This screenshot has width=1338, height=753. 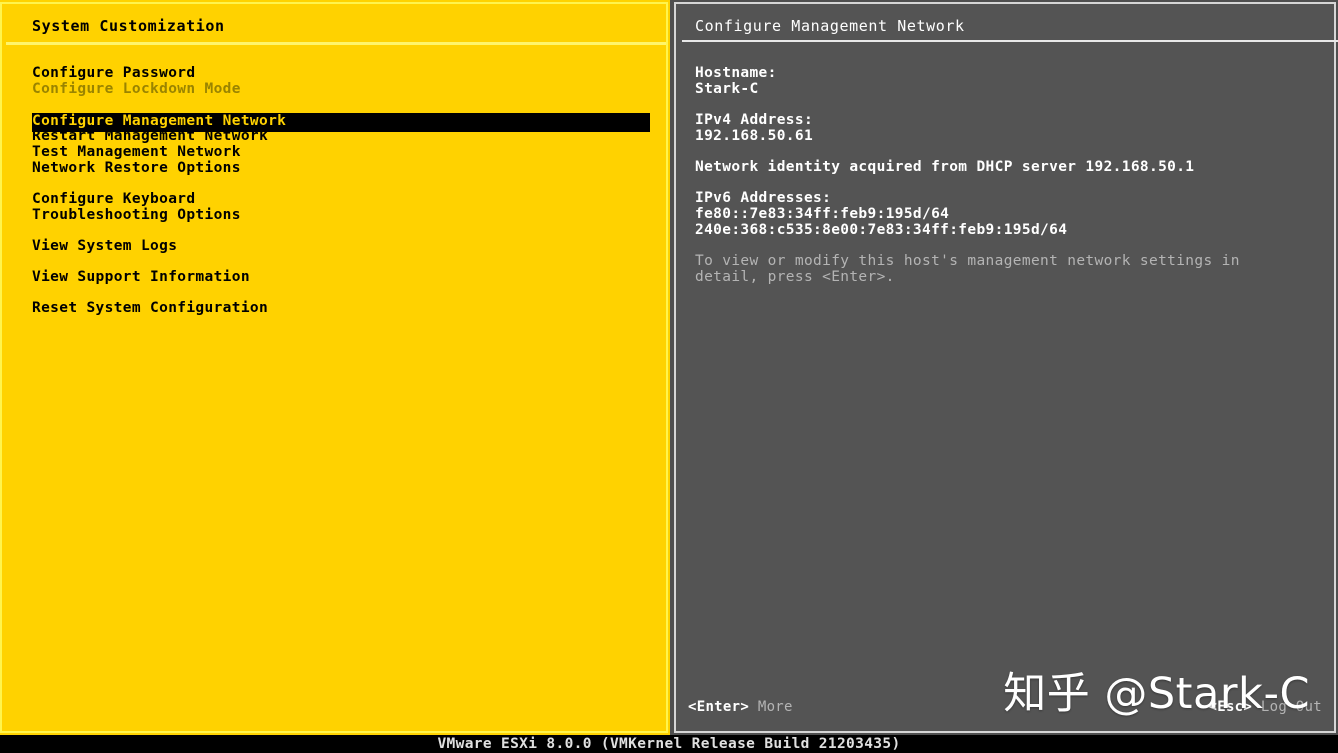 I want to click on hint-esc-logout: <Esc> Log Out, so click(x=1266, y=707).